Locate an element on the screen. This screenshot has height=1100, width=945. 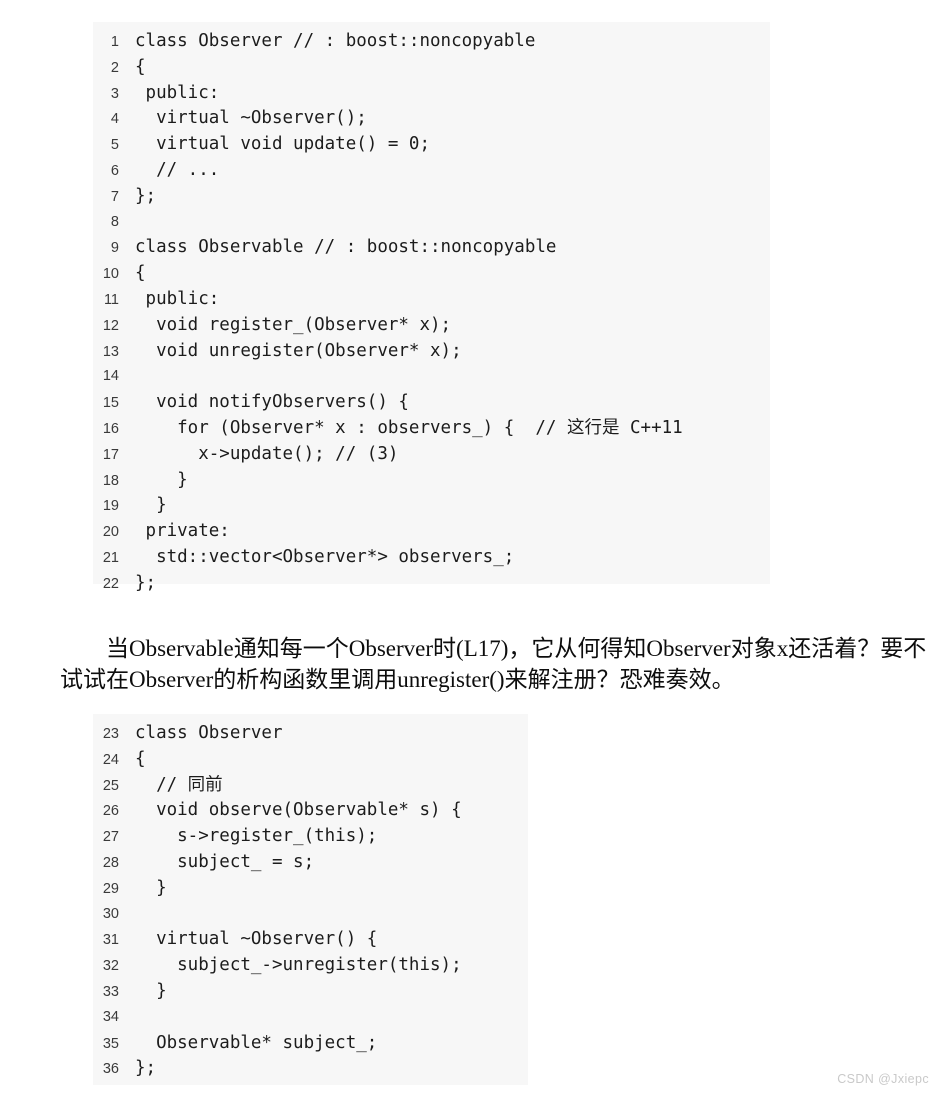
line-number: 13 is located at coordinates (110, 351).